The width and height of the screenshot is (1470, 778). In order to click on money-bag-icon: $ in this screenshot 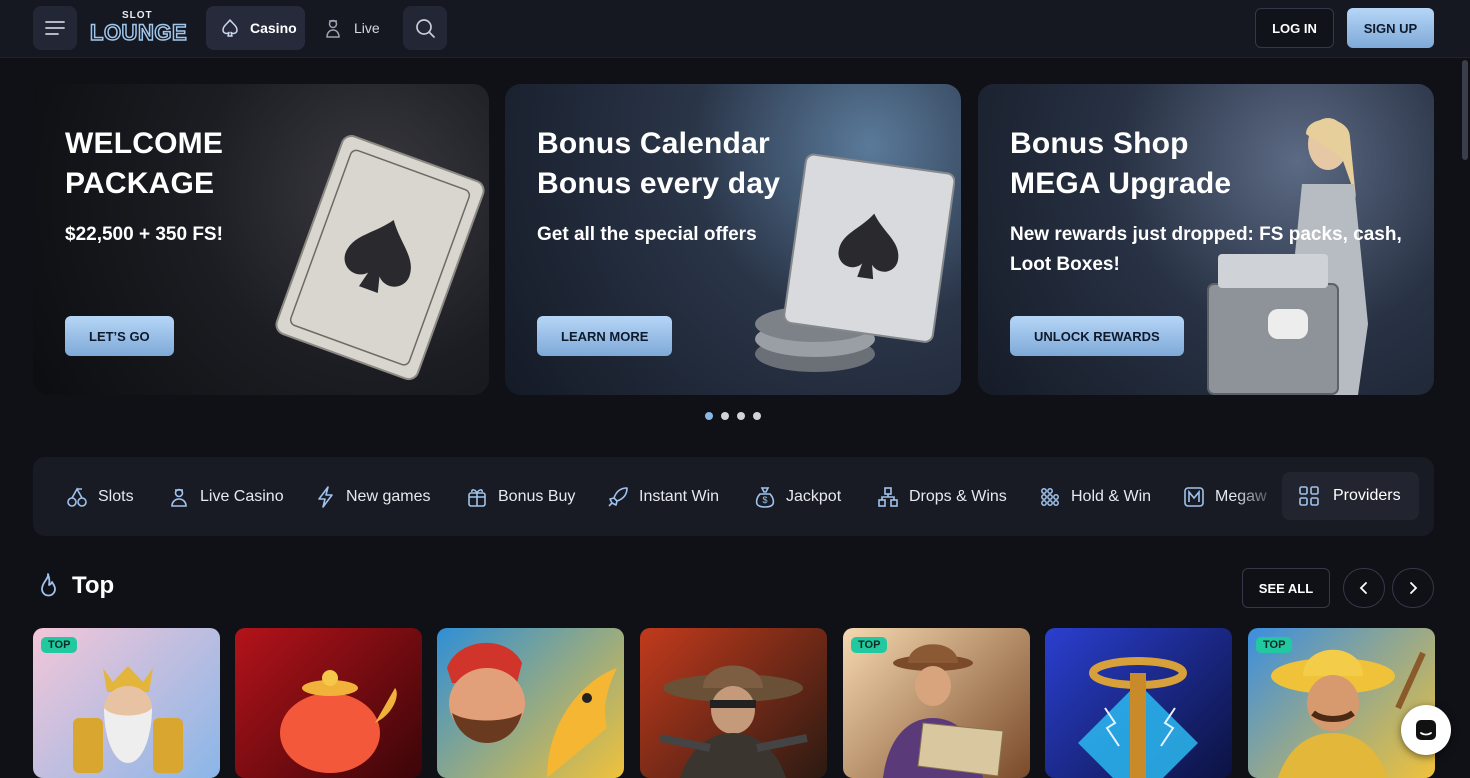, I will do `click(765, 497)`.